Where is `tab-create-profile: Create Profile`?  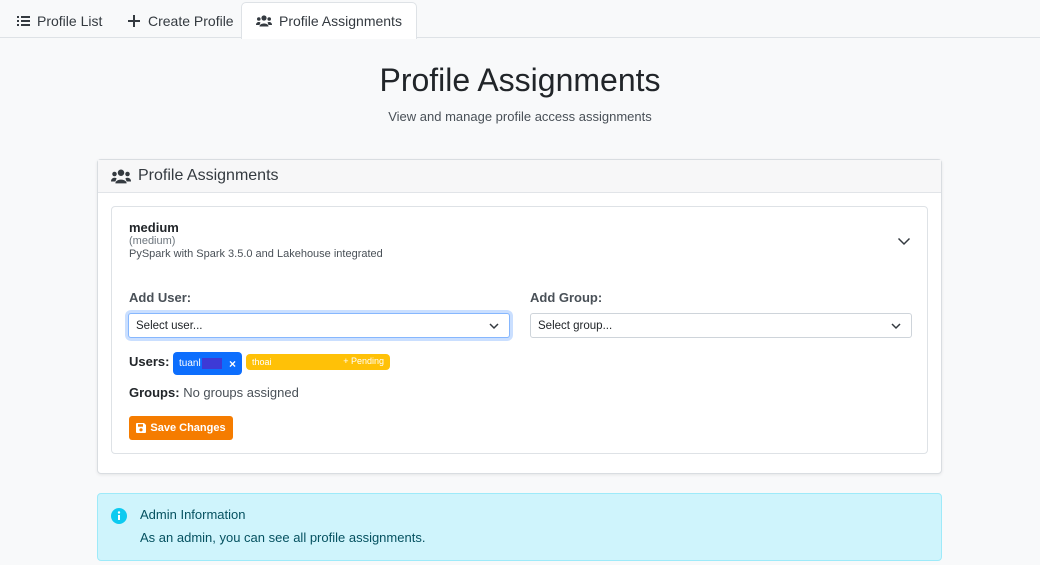
tab-create-profile: Create Profile is located at coordinates (180, 20).